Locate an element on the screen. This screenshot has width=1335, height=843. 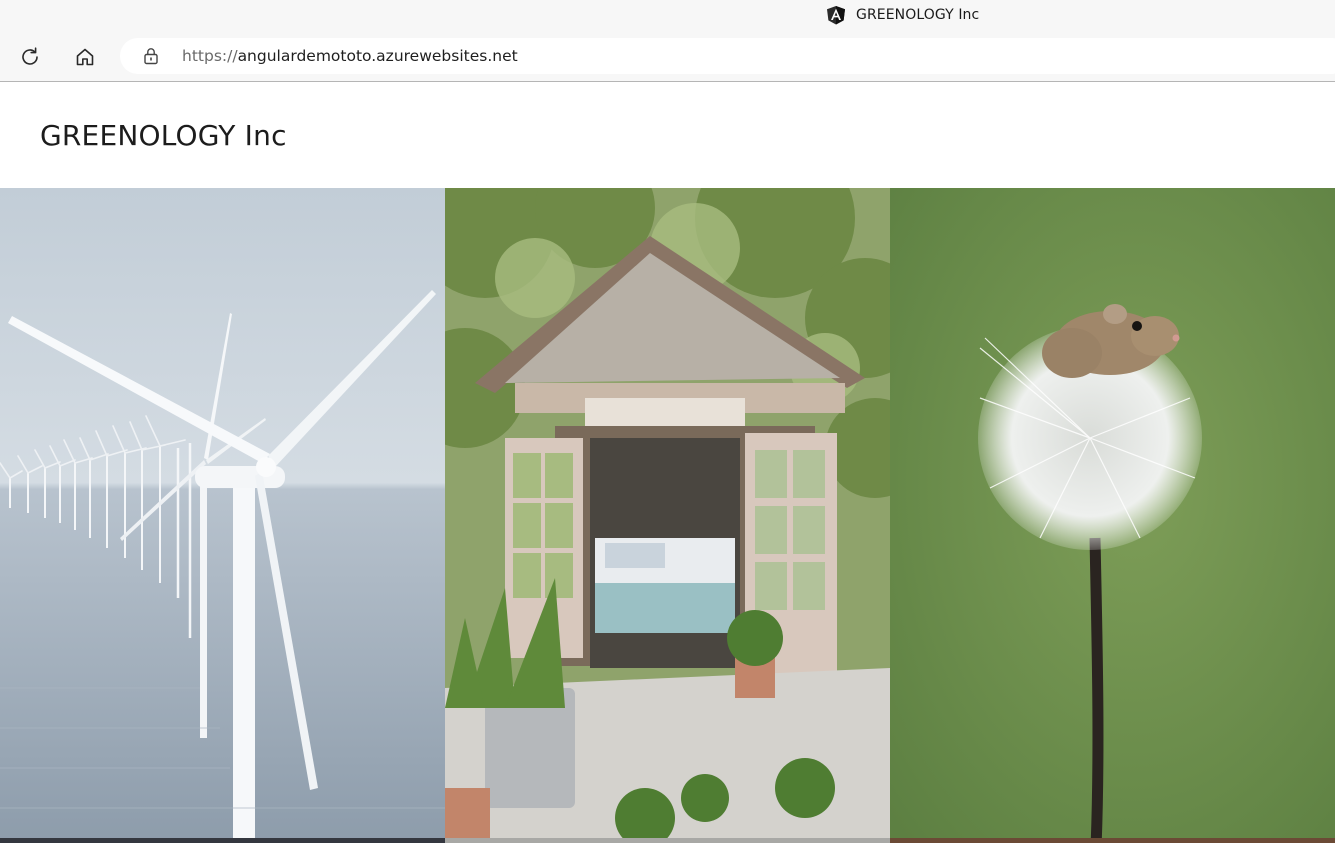
url-host: angulardemototo.azurewebsites.net is located at coordinates (377, 56).